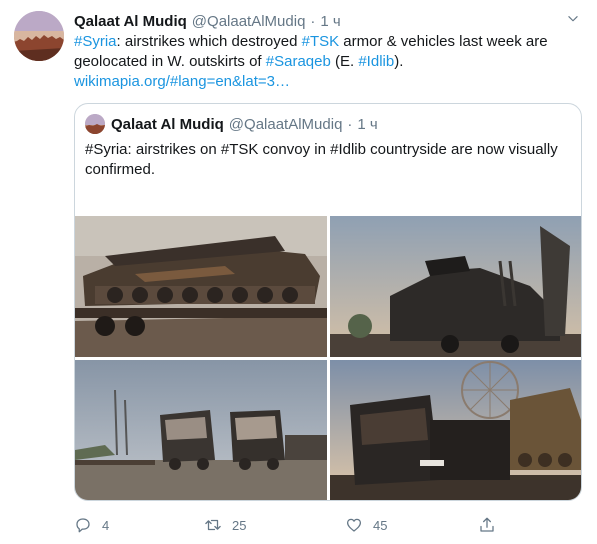 Image resolution: width=597 pixels, height=544 pixels. I want to click on photo-burned-vehicle-sunset, so click(455, 286).